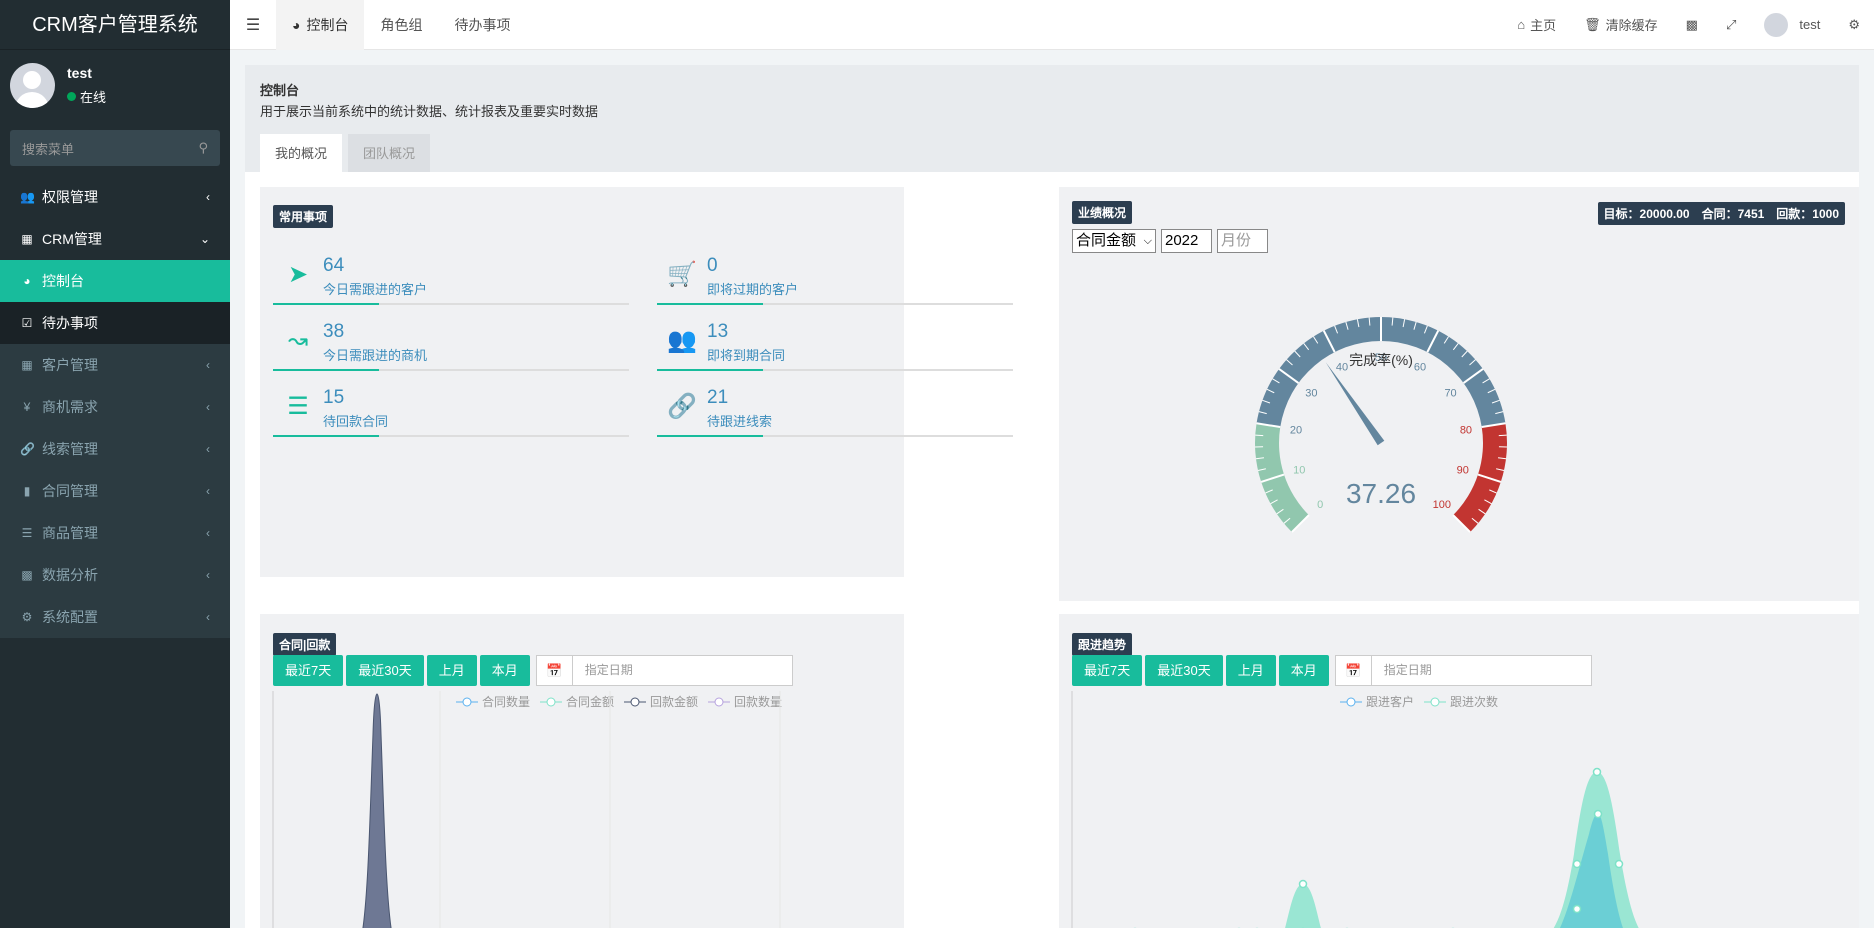  I want to click on sidebar-item-label: 线索管理, so click(70, 449).